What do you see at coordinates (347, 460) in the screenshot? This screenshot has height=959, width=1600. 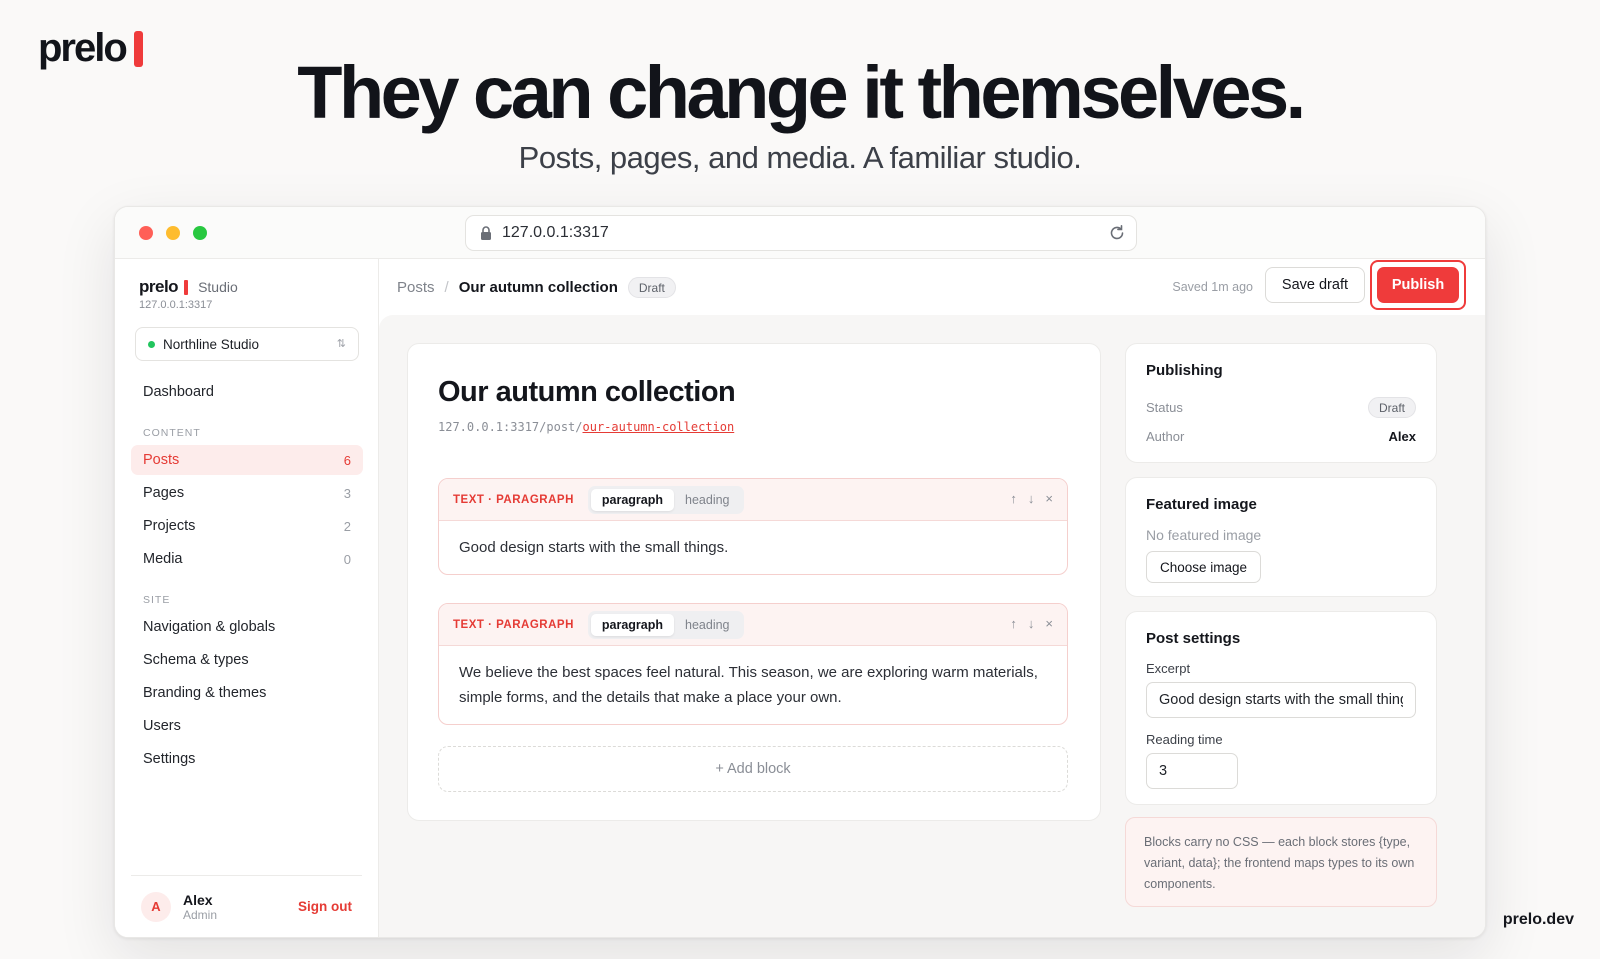 I see `sidebar-item-count: 6` at bounding box center [347, 460].